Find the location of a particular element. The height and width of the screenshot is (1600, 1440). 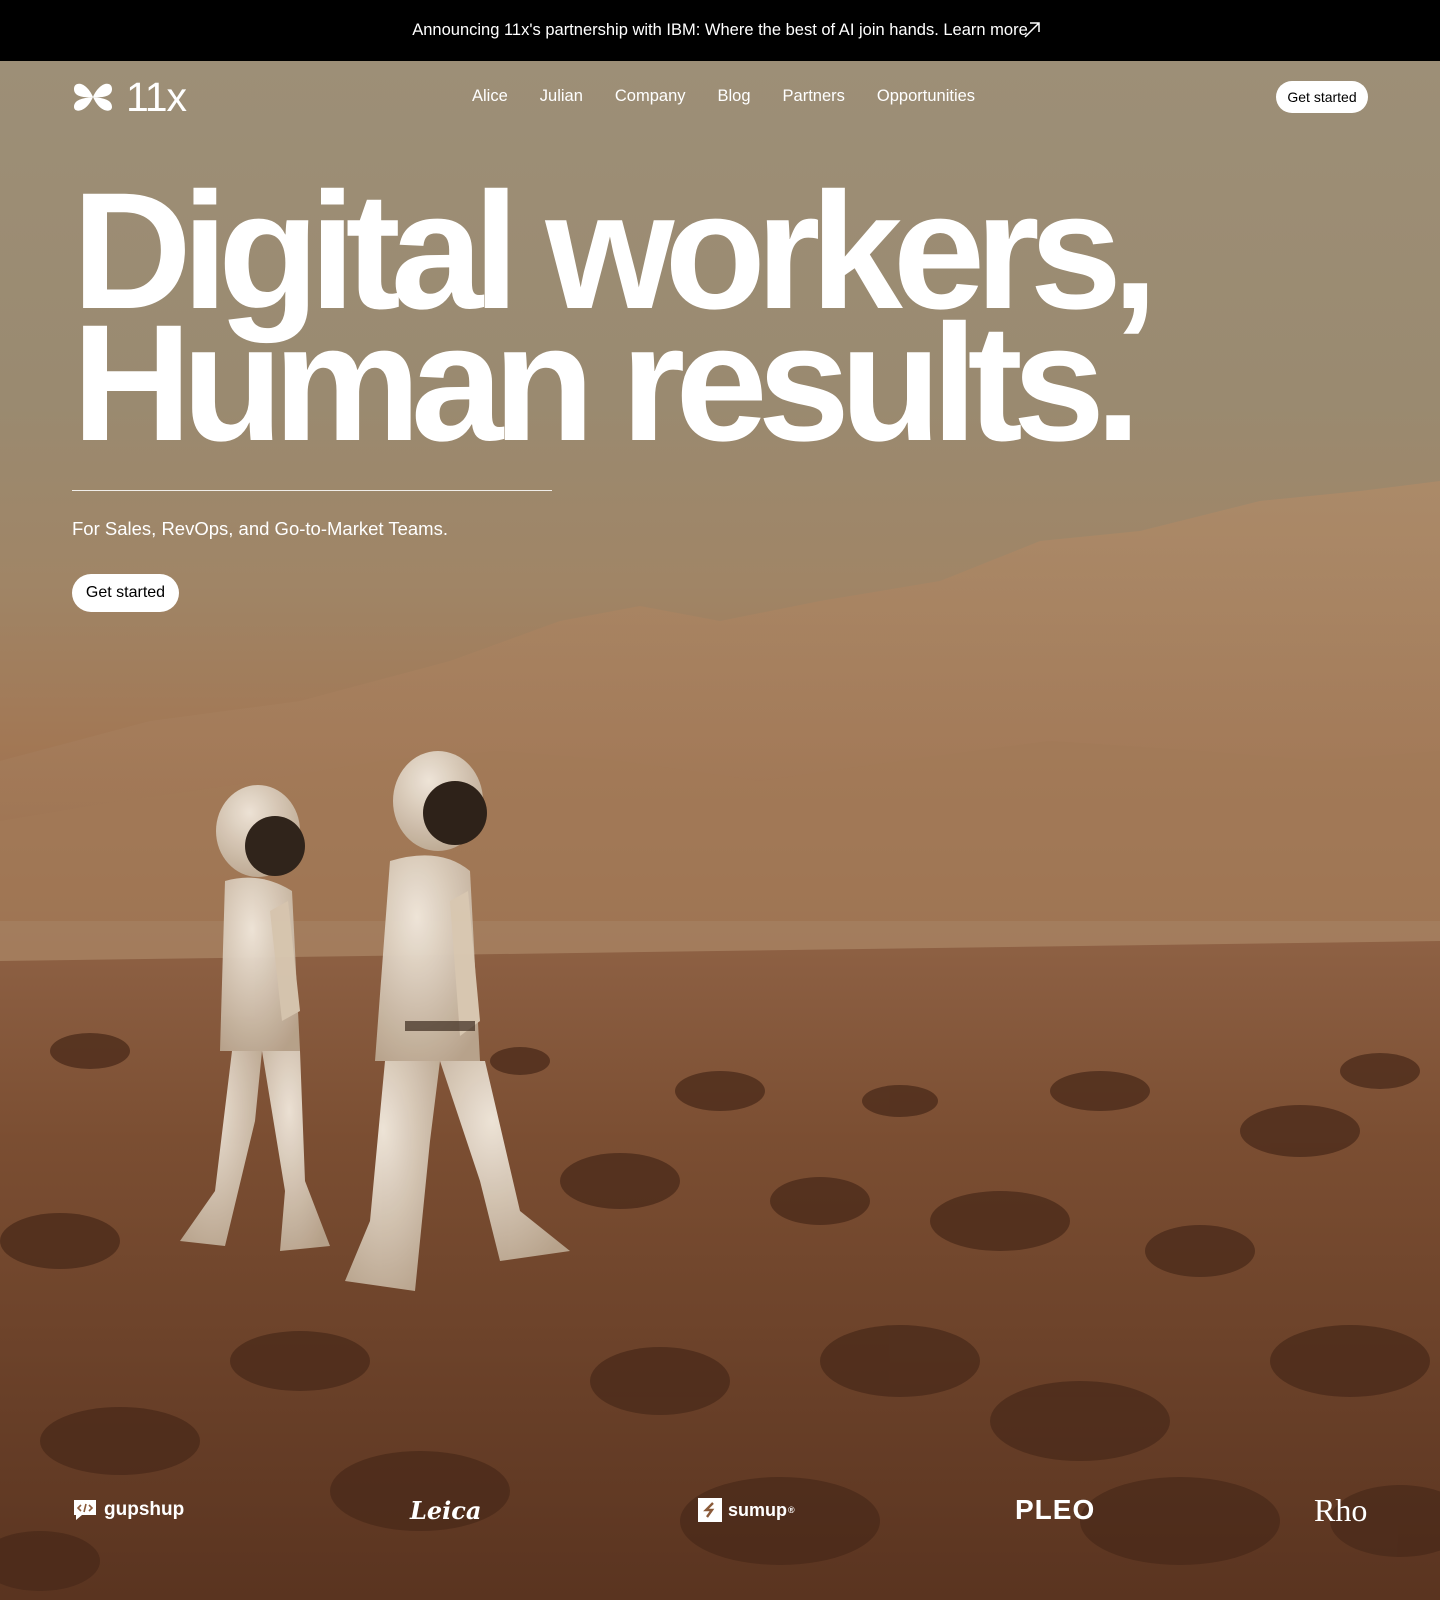

nav-link-julian: Julian is located at coordinates (561, 96).